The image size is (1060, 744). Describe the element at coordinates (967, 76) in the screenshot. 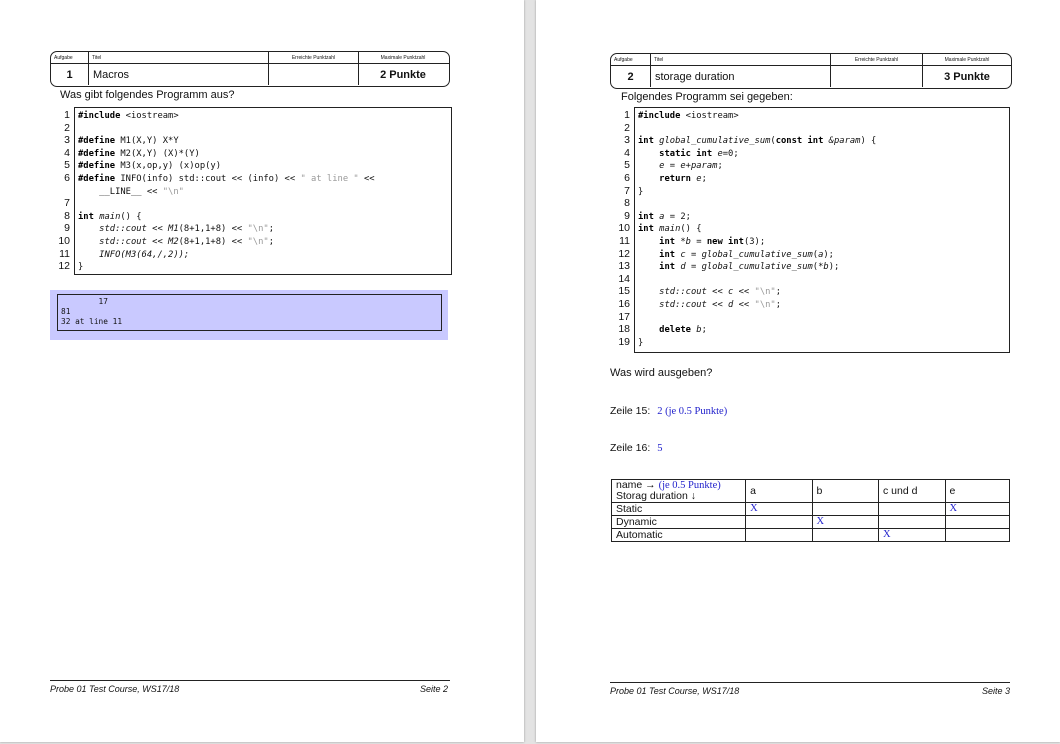

I see `max-points: 3 Punkte` at that location.